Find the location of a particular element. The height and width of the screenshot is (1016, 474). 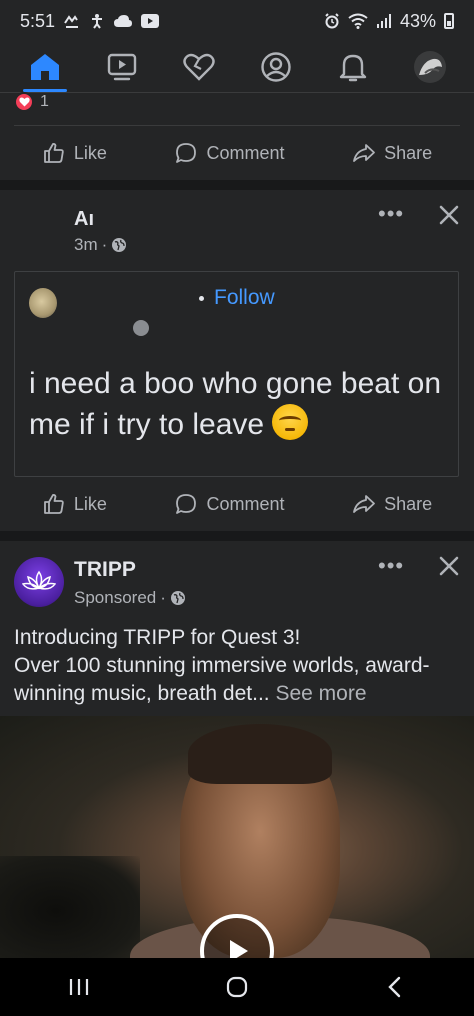

battery-percent: 43% is located at coordinates (417, 20).